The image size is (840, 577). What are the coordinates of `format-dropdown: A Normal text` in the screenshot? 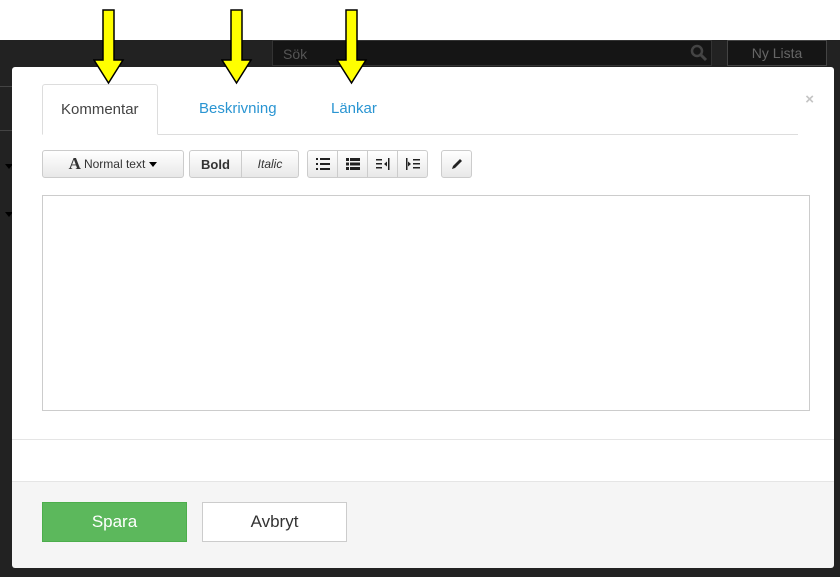 It's located at (113, 164).